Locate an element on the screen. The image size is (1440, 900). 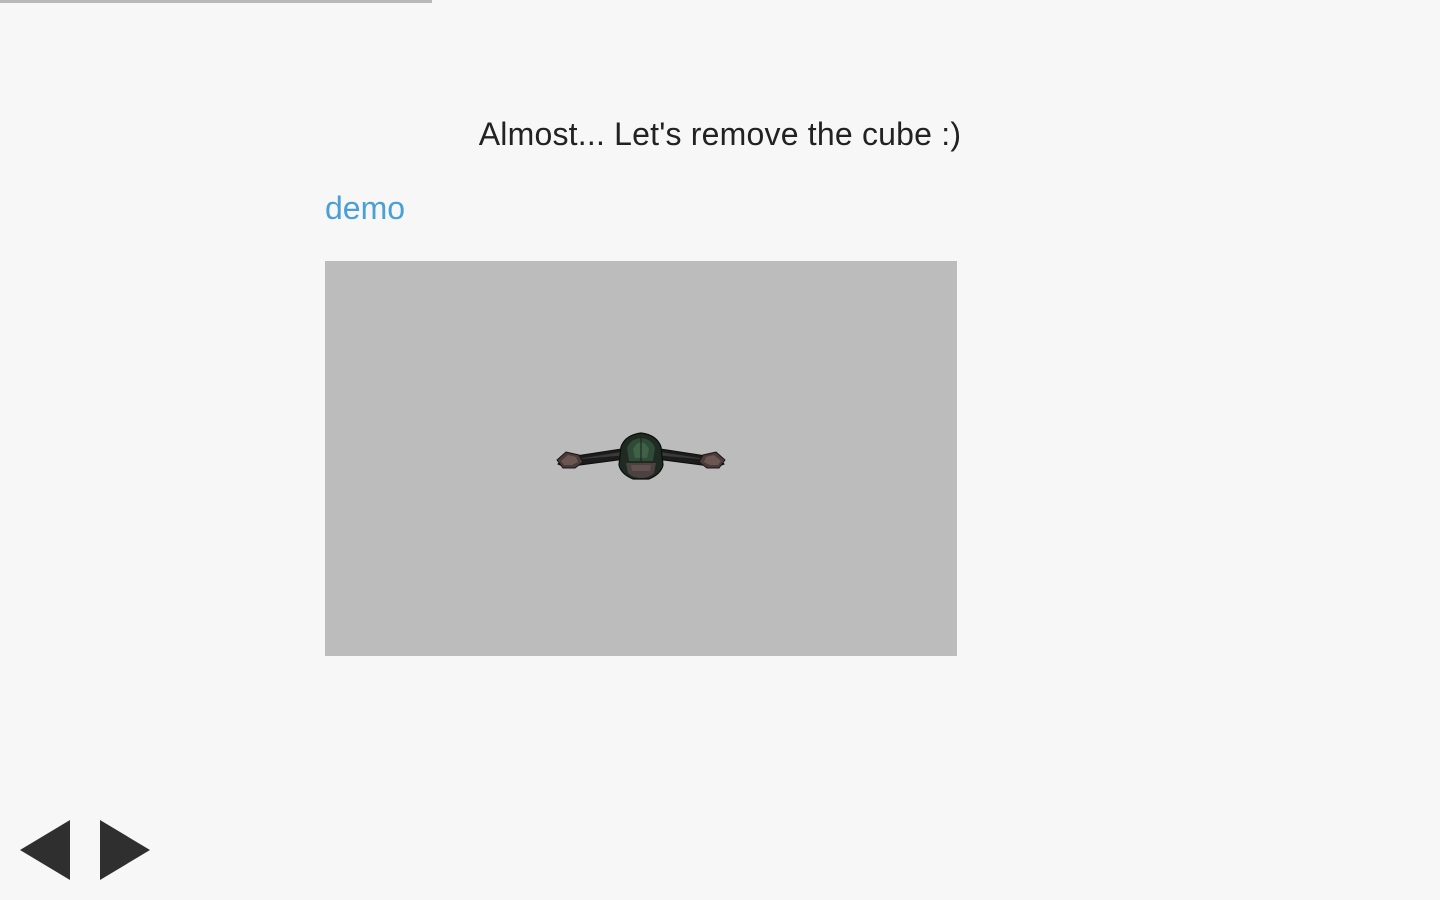
progress-bar-fill is located at coordinates (216, 1).